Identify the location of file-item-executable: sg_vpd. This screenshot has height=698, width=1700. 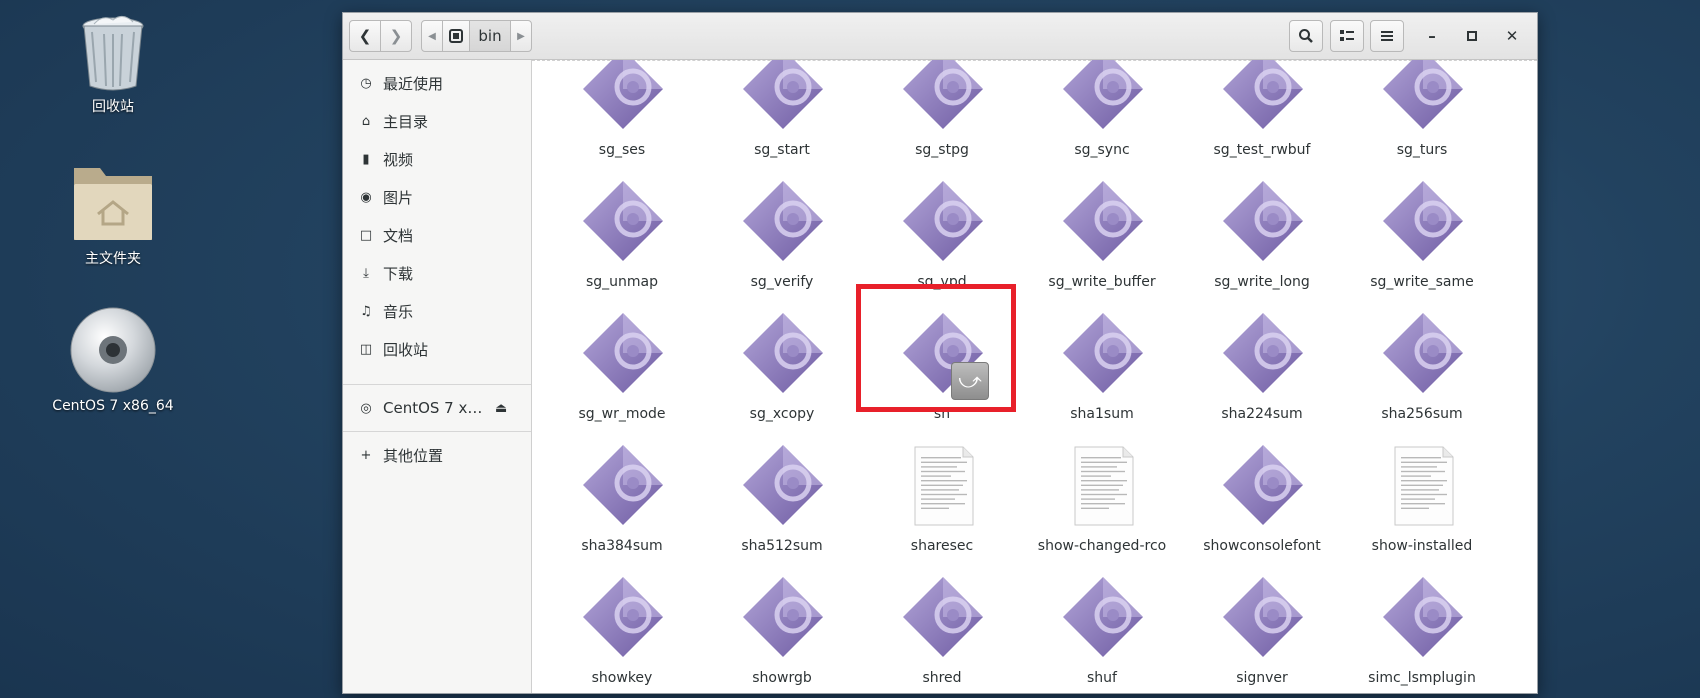
(942, 236).